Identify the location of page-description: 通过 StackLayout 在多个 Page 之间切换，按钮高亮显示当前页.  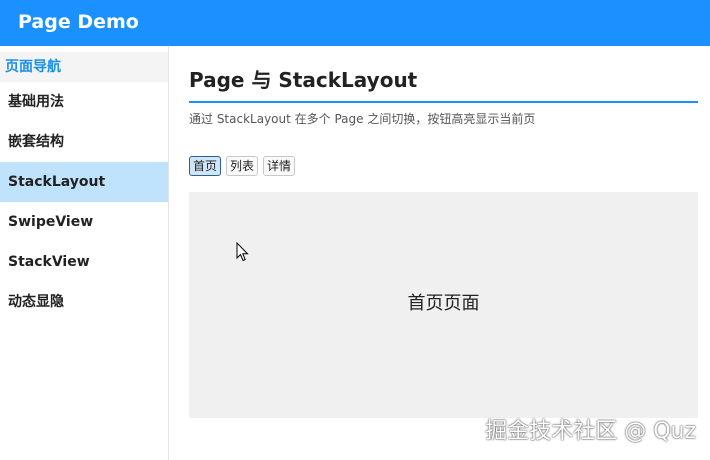
(362, 119).